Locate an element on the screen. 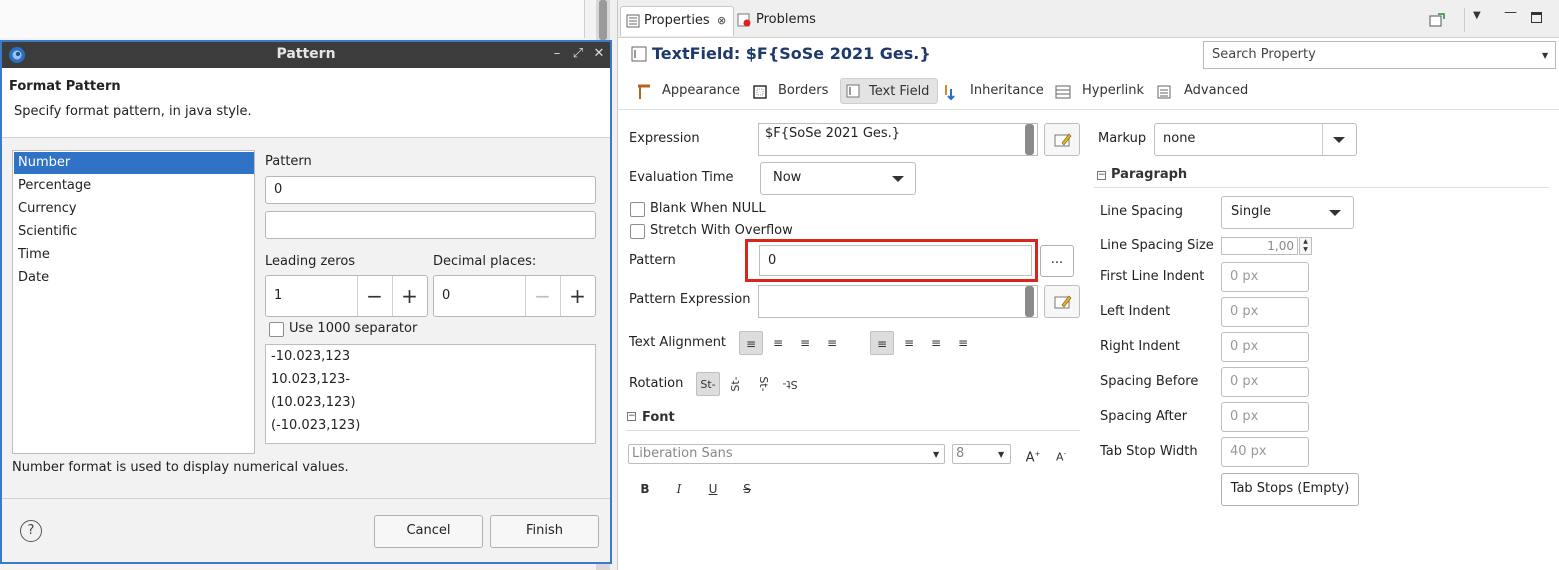 This screenshot has height=570, width=1559. blank-when-null-label: Blank When NULL is located at coordinates (708, 208).